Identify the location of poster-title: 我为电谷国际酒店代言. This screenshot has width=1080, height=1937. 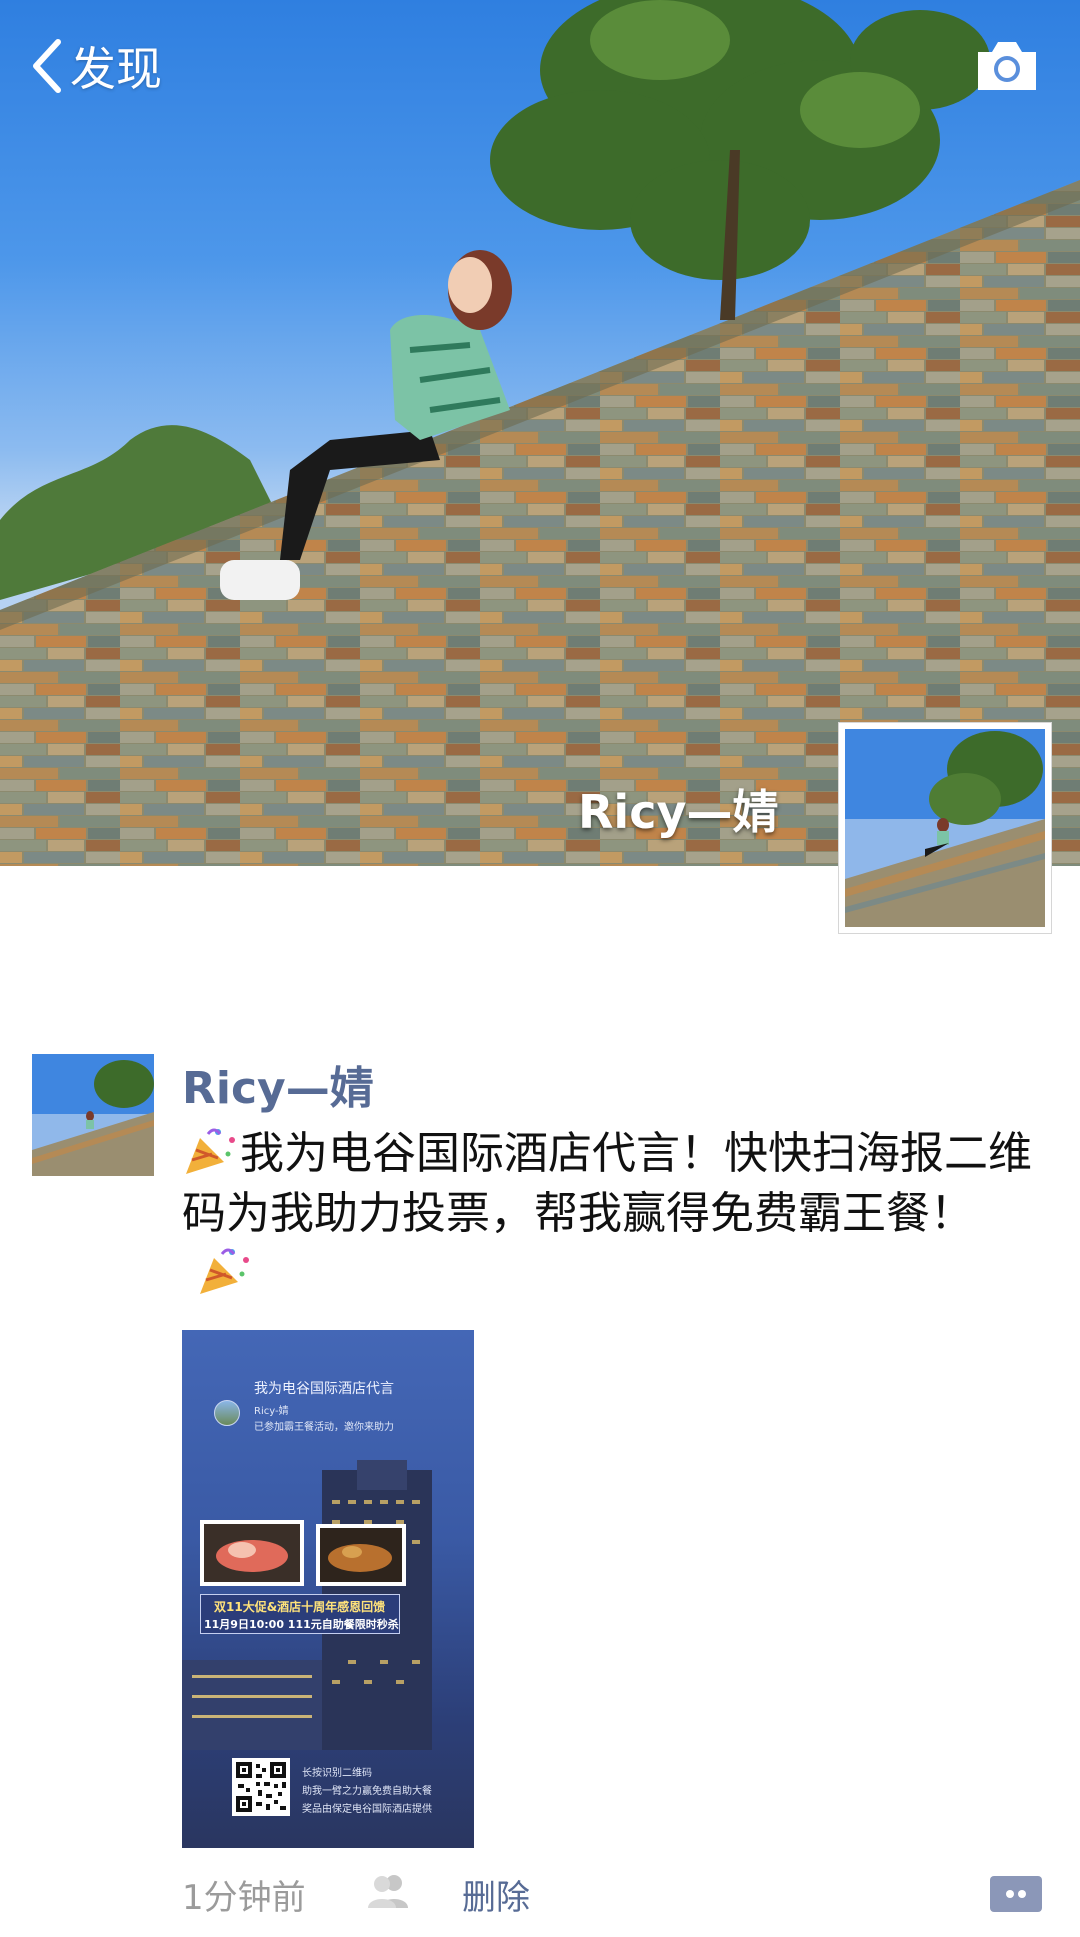
(324, 1389).